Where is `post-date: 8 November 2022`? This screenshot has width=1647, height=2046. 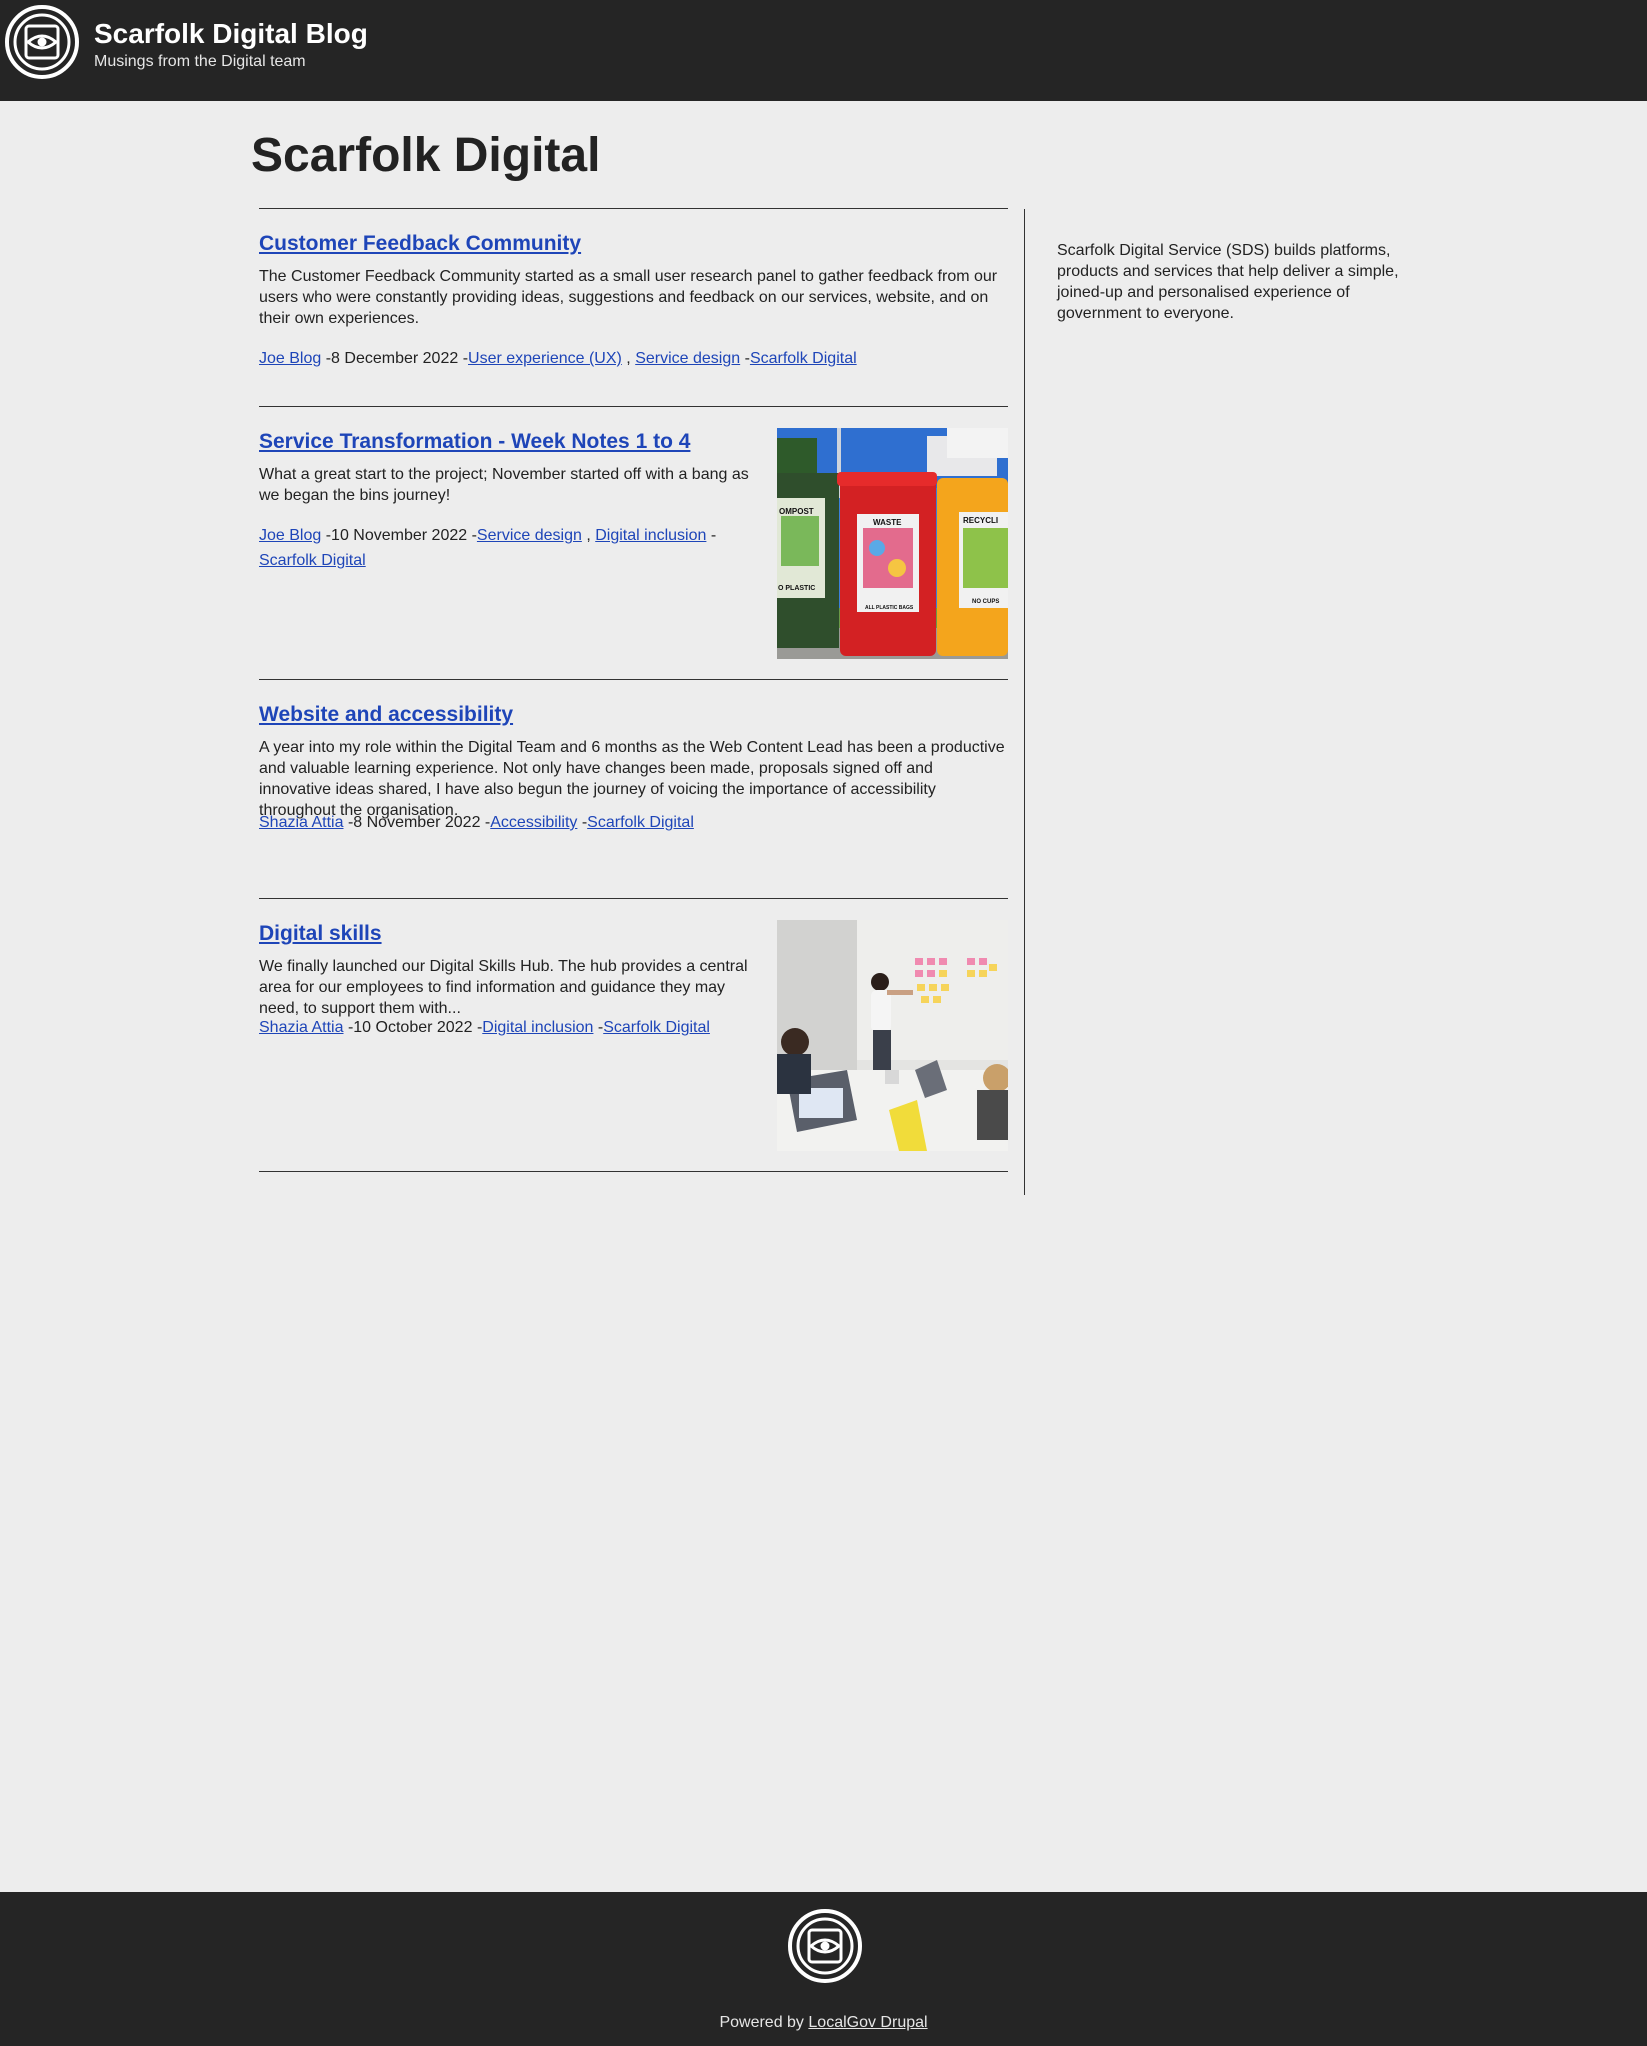 post-date: 8 November 2022 is located at coordinates (417, 822).